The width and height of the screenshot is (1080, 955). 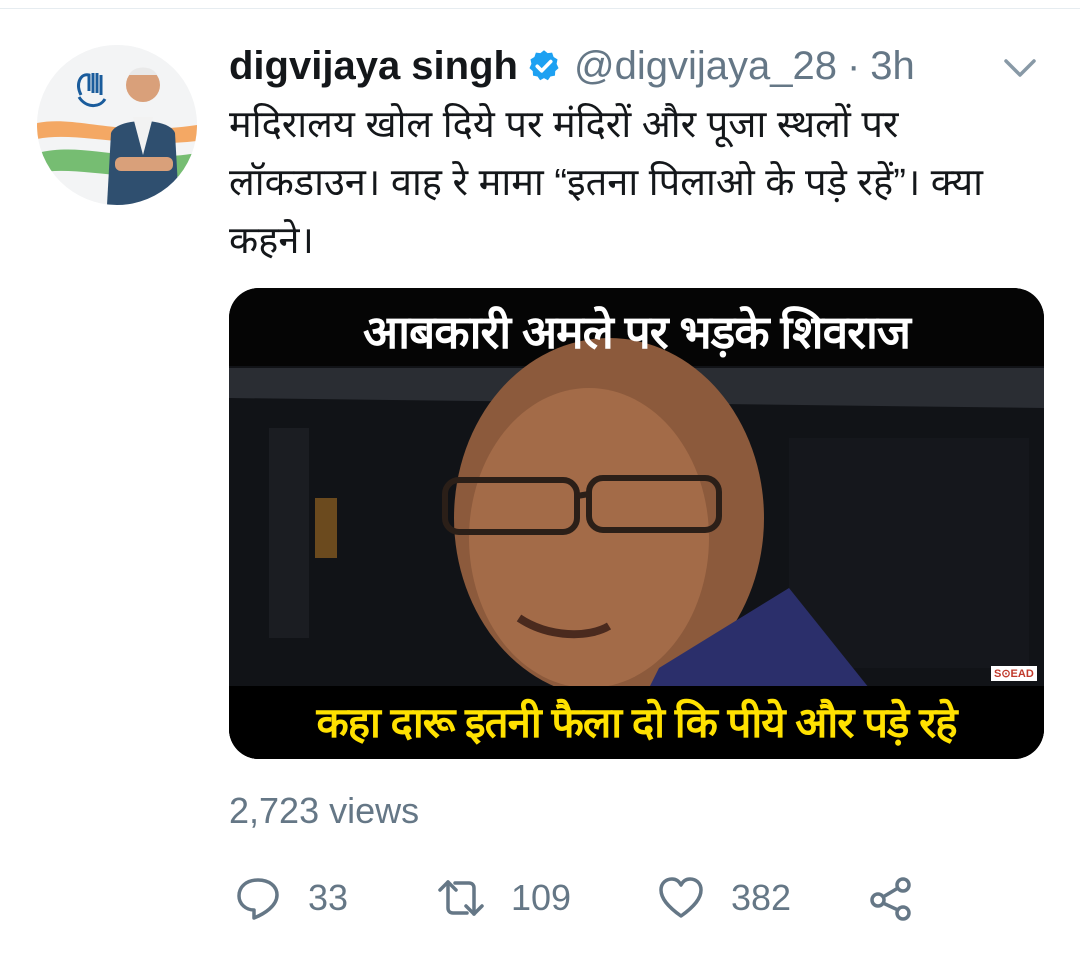 What do you see at coordinates (258, 899) in the screenshot?
I see `reply-icon` at bounding box center [258, 899].